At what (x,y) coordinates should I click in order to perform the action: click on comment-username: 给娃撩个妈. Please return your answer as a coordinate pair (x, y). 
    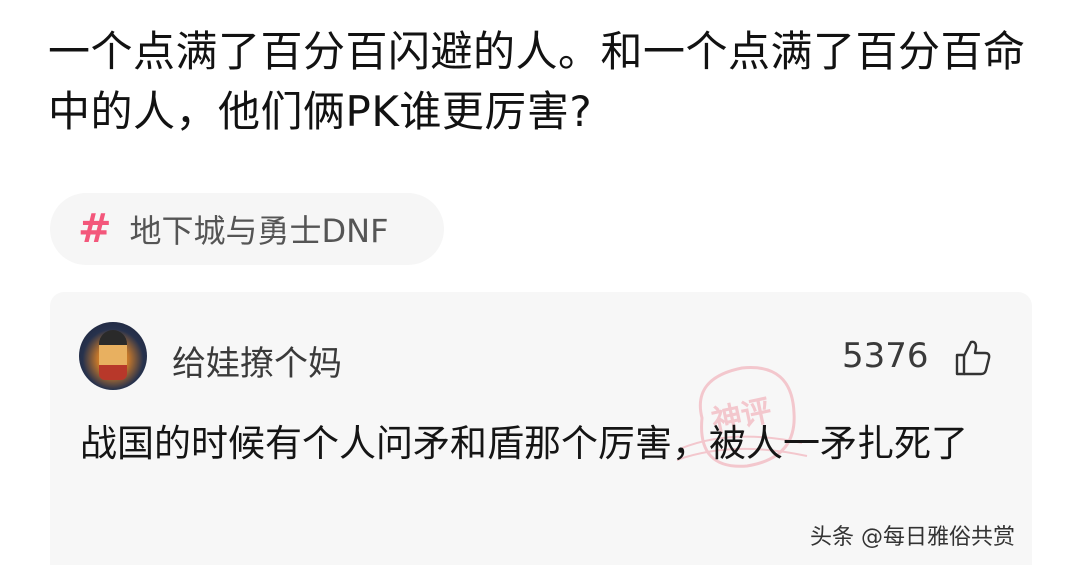
    Looking at the image, I should click on (257, 360).